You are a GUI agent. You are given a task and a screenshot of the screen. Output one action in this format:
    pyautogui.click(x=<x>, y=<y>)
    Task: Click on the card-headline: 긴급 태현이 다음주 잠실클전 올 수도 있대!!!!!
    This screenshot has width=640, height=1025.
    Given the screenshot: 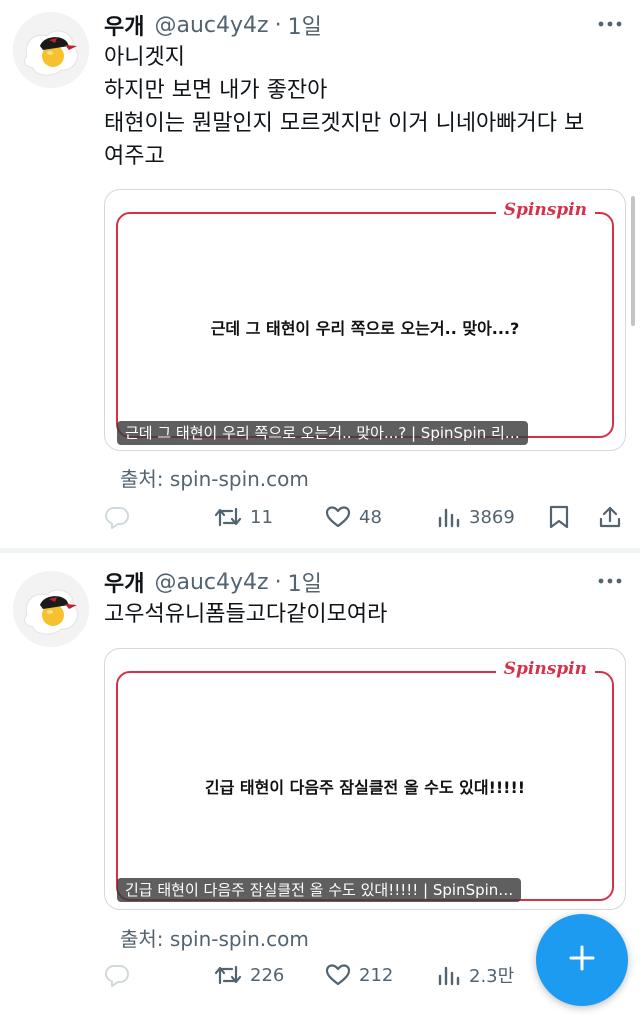 What is the action you would take?
    pyautogui.click(x=365, y=787)
    